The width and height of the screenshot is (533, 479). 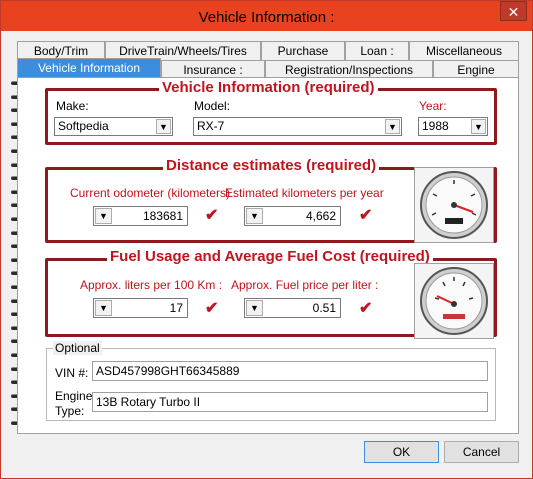 What do you see at coordinates (176, 308) in the screenshot?
I see `liters-value: 17` at bounding box center [176, 308].